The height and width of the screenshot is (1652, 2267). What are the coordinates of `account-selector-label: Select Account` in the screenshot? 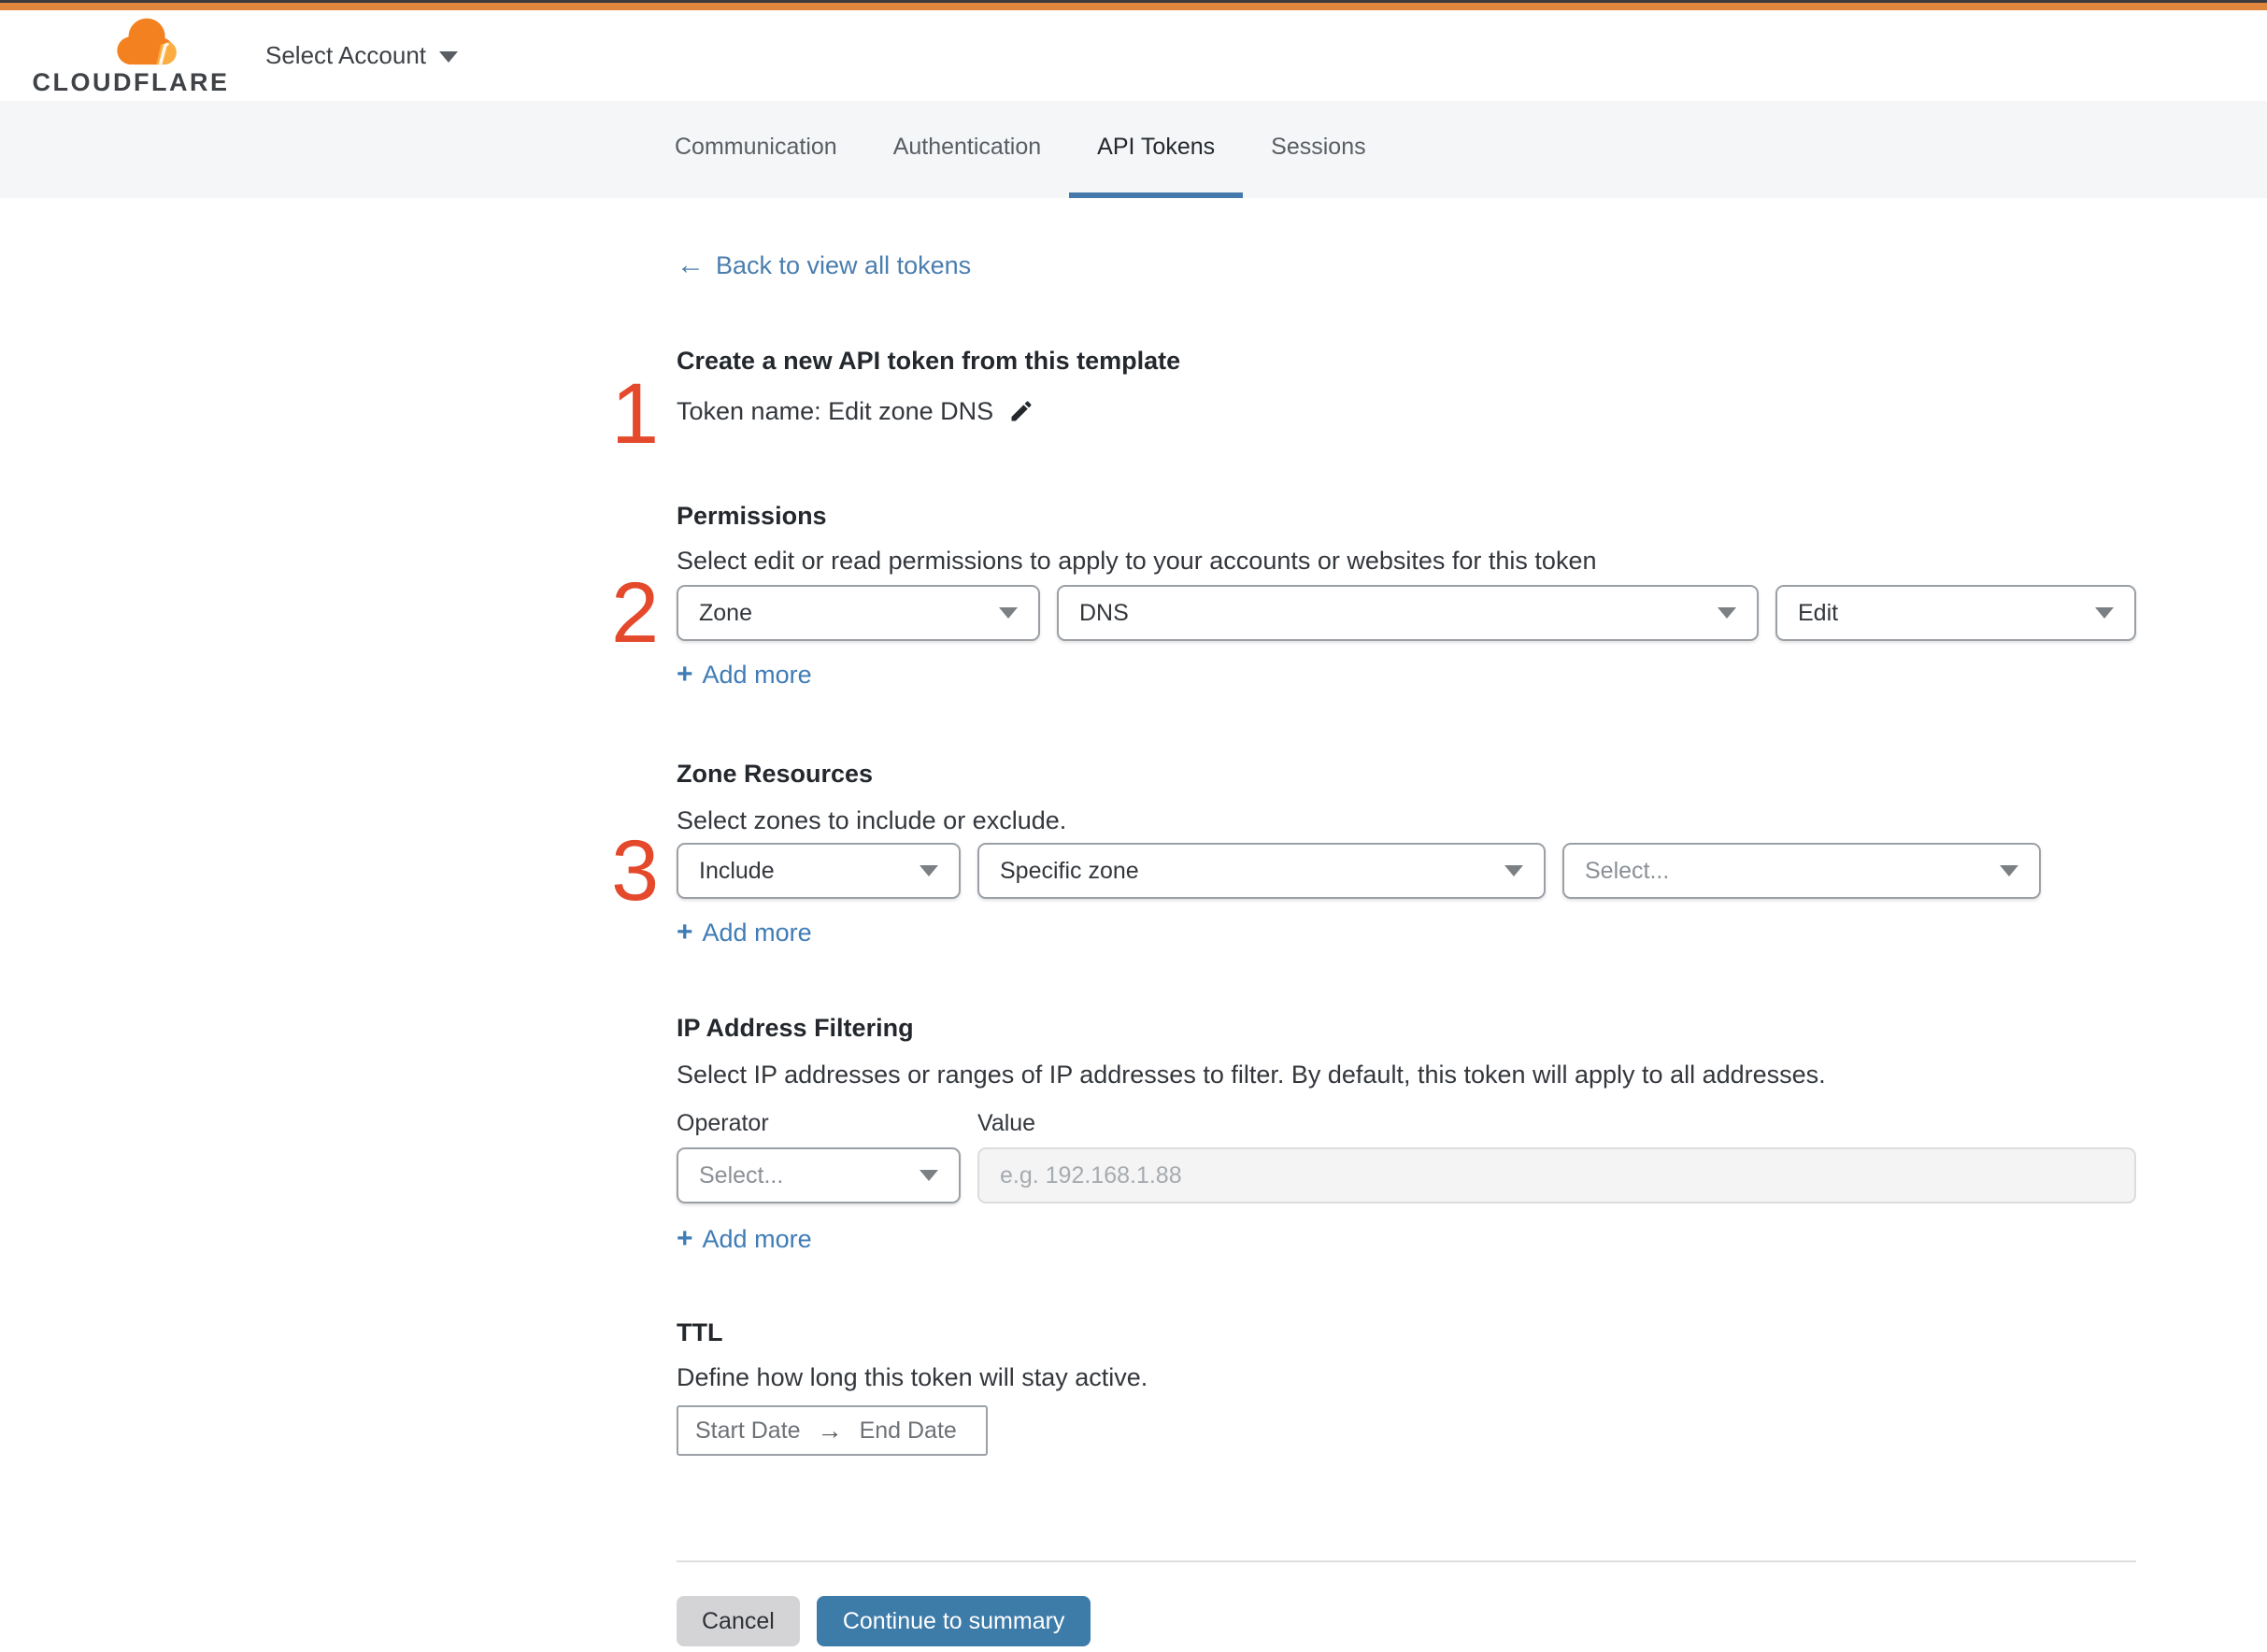 It's located at (346, 55).